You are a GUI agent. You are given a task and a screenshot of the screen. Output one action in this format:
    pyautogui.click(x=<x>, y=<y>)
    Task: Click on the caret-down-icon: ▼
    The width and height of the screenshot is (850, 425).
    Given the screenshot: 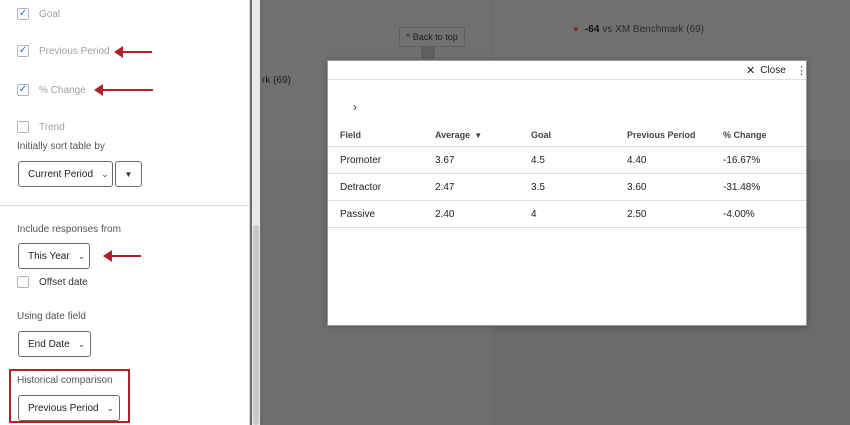 What is the action you would take?
    pyautogui.click(x=128, y=174)
    